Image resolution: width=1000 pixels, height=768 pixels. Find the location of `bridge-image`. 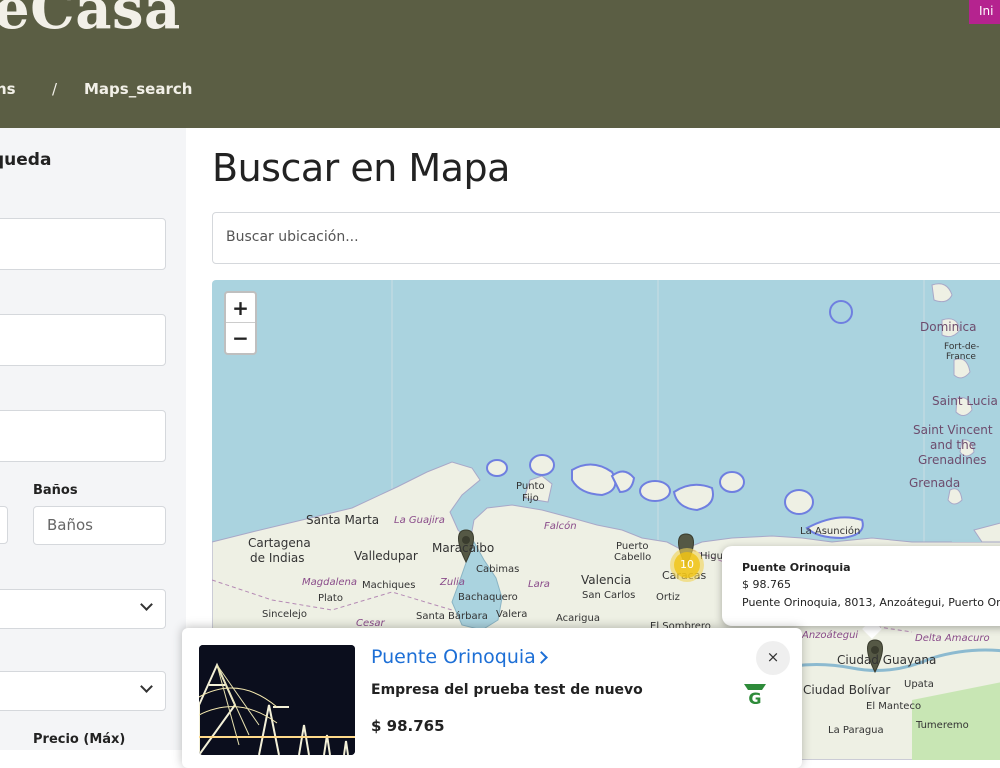

bridge-image is located at coordinates (277, 700).